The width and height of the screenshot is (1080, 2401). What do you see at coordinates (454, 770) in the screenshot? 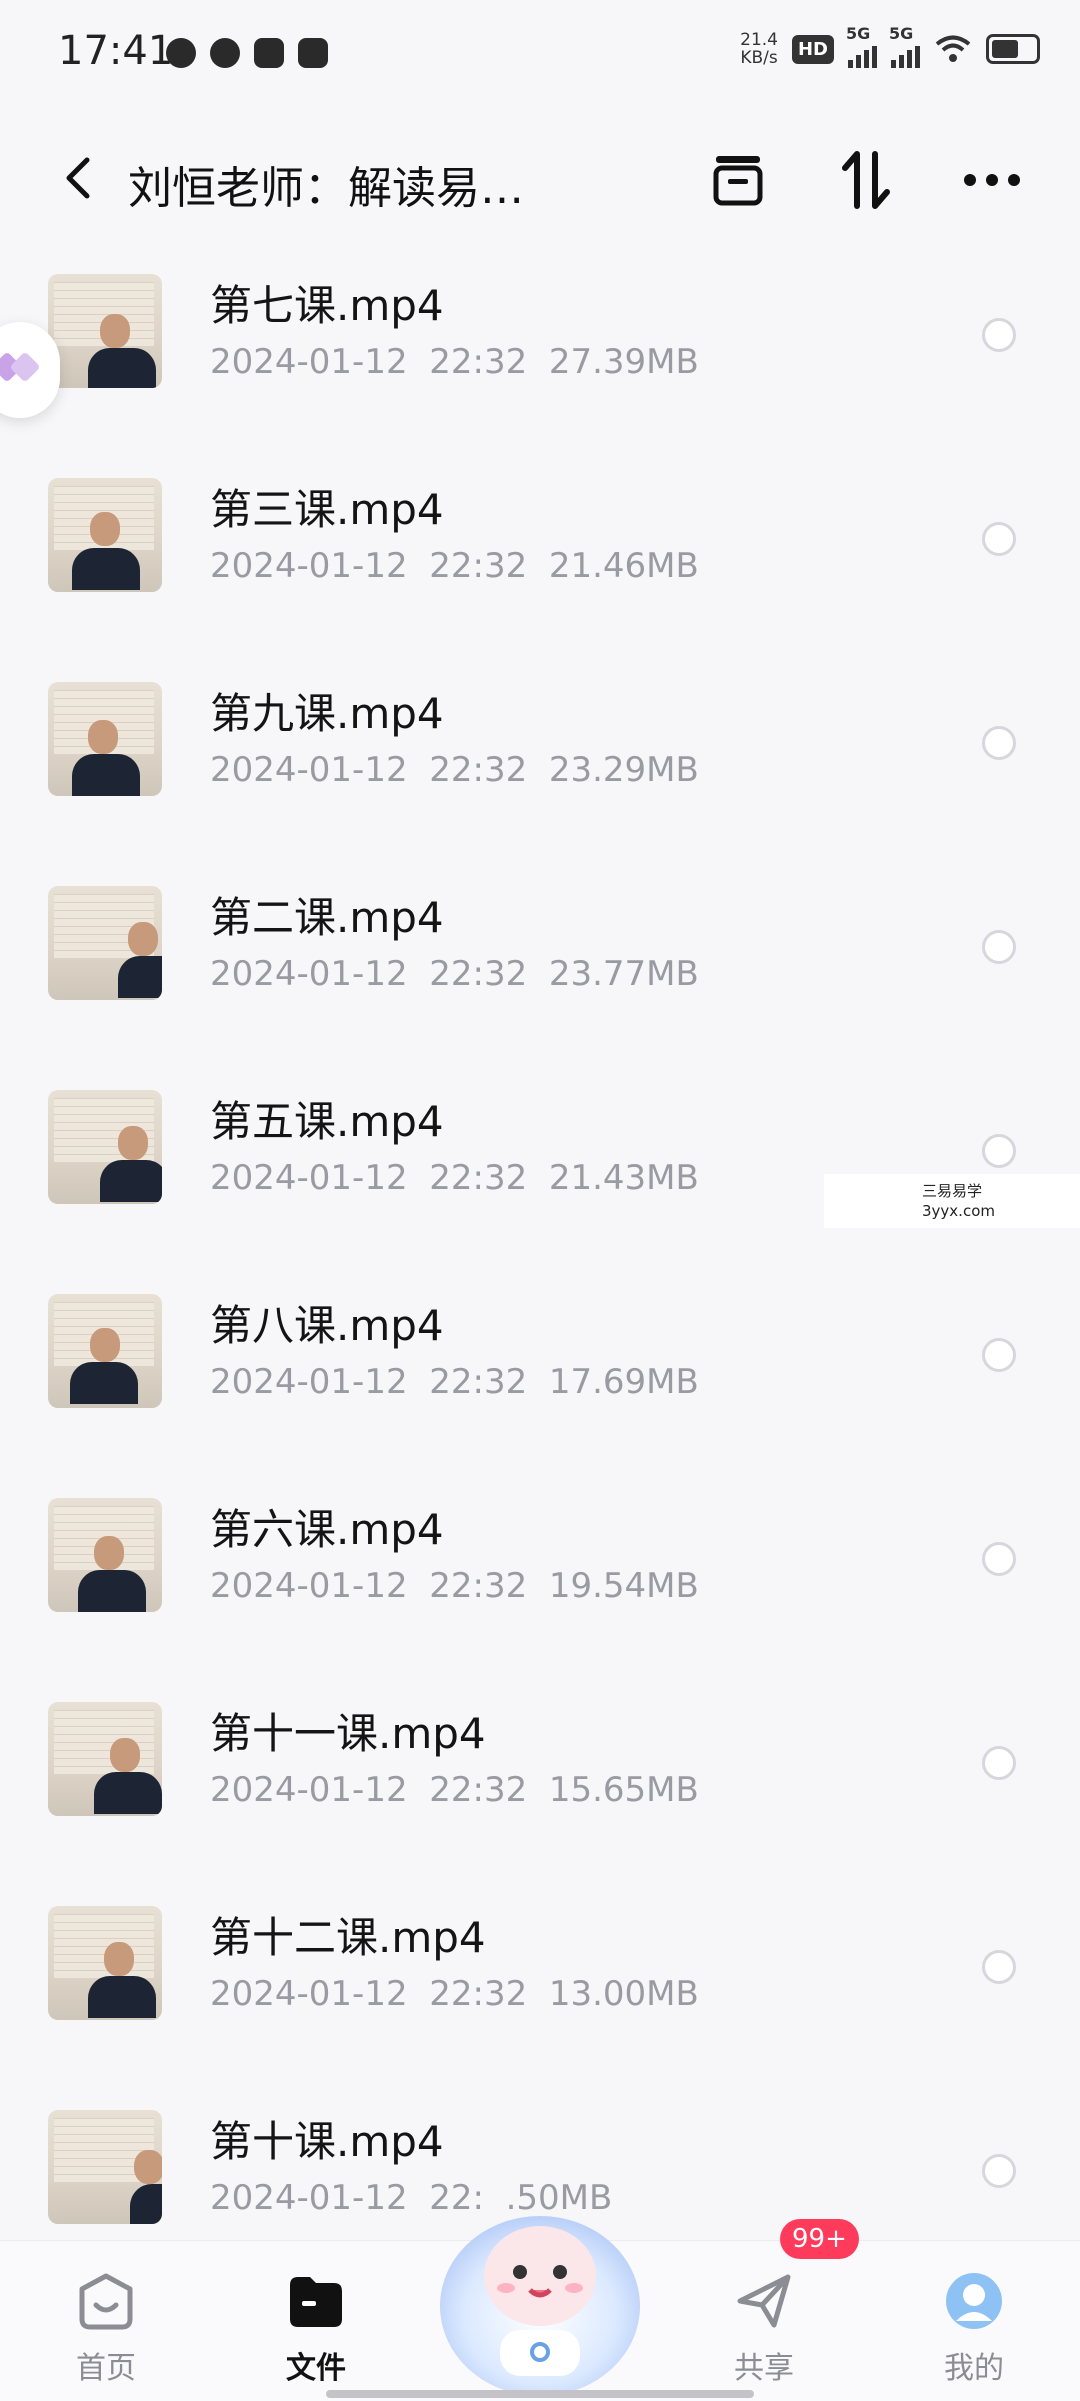
I see `file-meta: 2024-01-12 22:32 23.29MB` at bounding box center [454, 770].